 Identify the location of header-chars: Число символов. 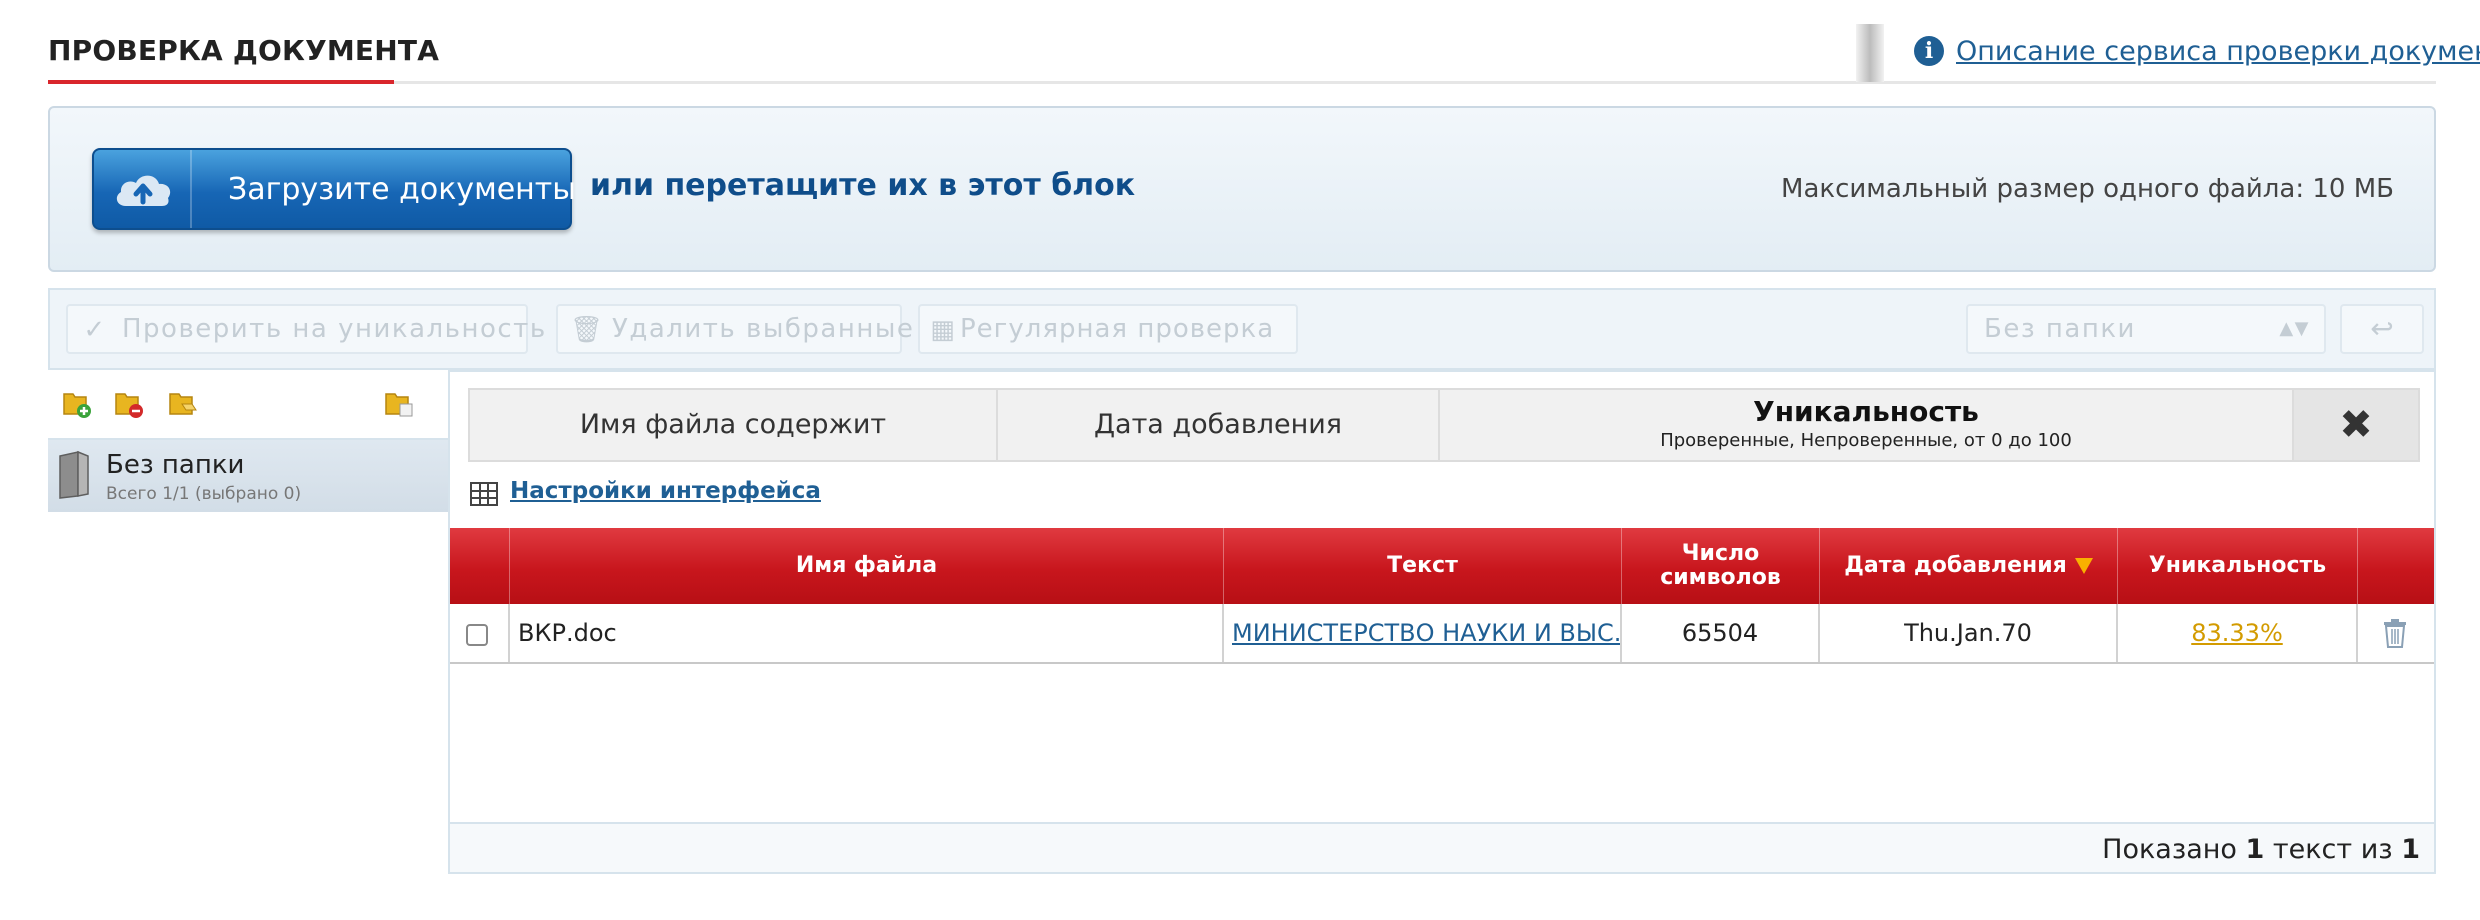
(1721, 566).